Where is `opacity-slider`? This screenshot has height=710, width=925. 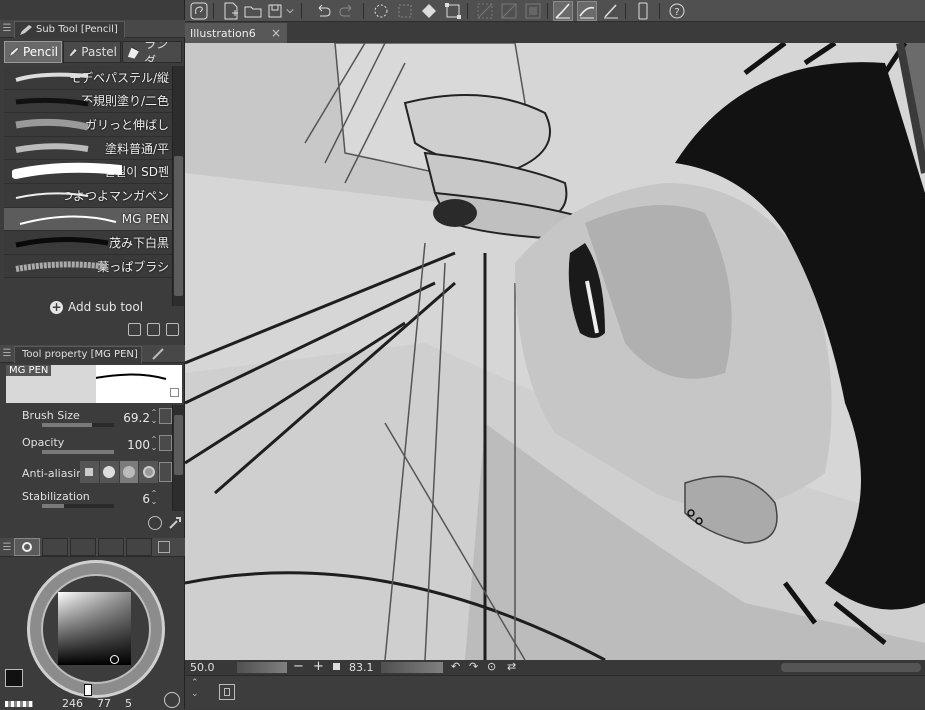 opacity-slider is located at coordinates (78, 452).